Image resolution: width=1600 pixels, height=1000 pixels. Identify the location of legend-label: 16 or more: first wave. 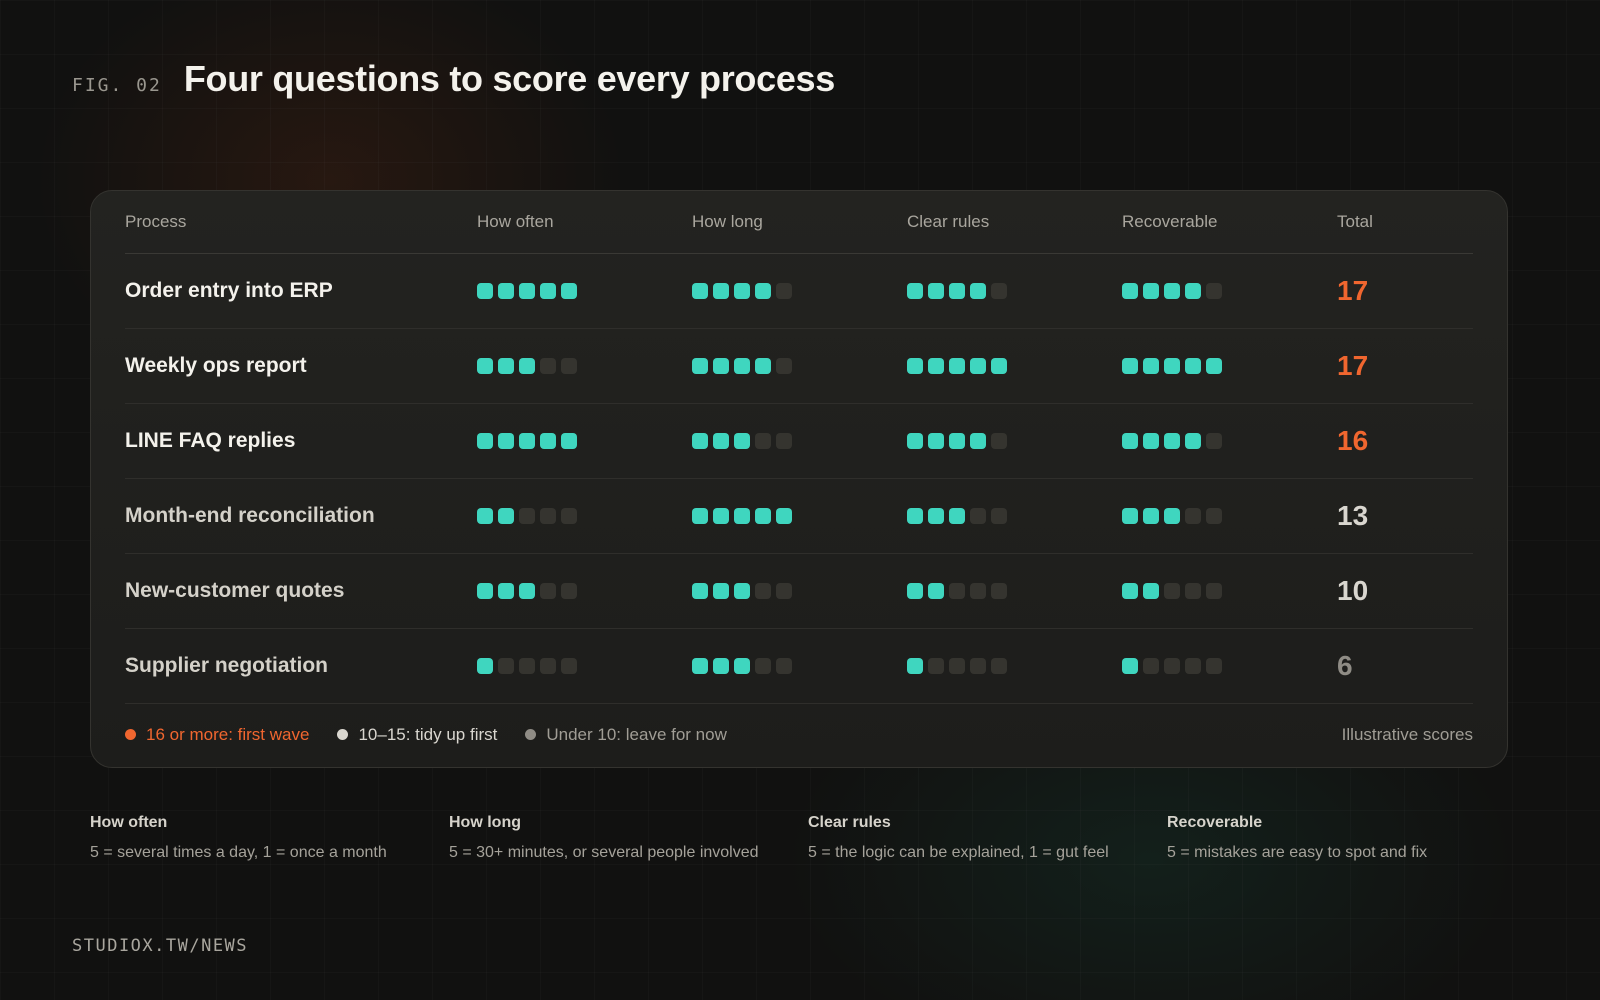
(228, 734).